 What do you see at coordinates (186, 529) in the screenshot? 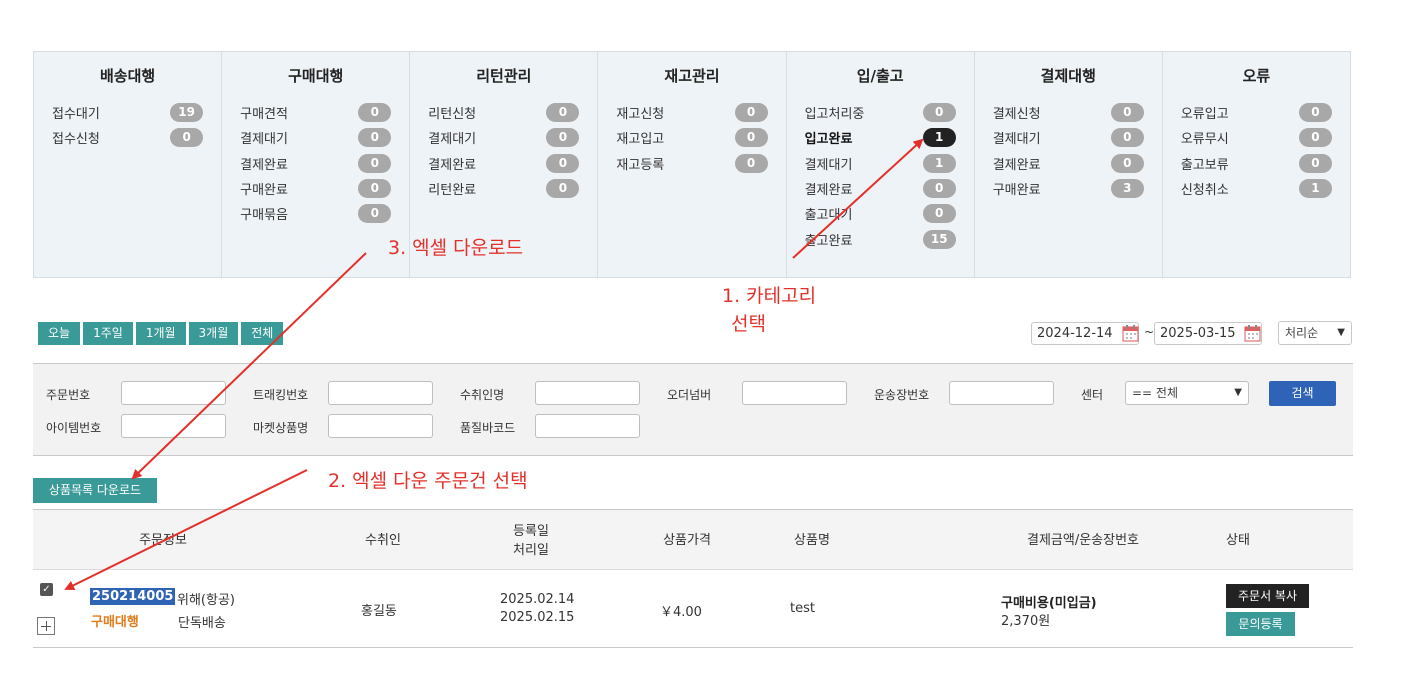
I see `arrow-to-checkbox` at bounding box center [186, 529].